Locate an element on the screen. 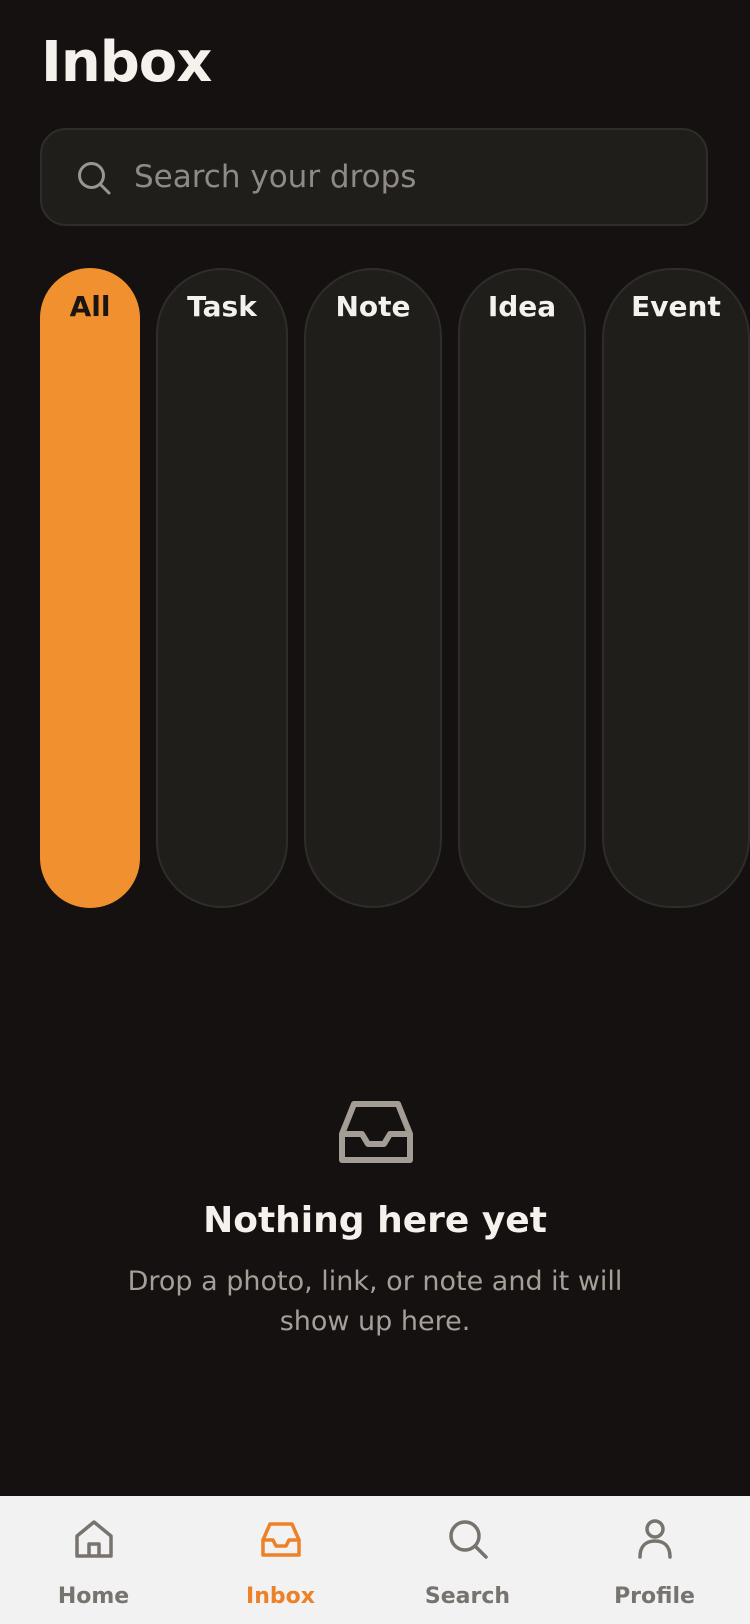 The height and width of the screenshot is (1624, 750). filter-chip-label: Task is located at coordinates (222, 306).